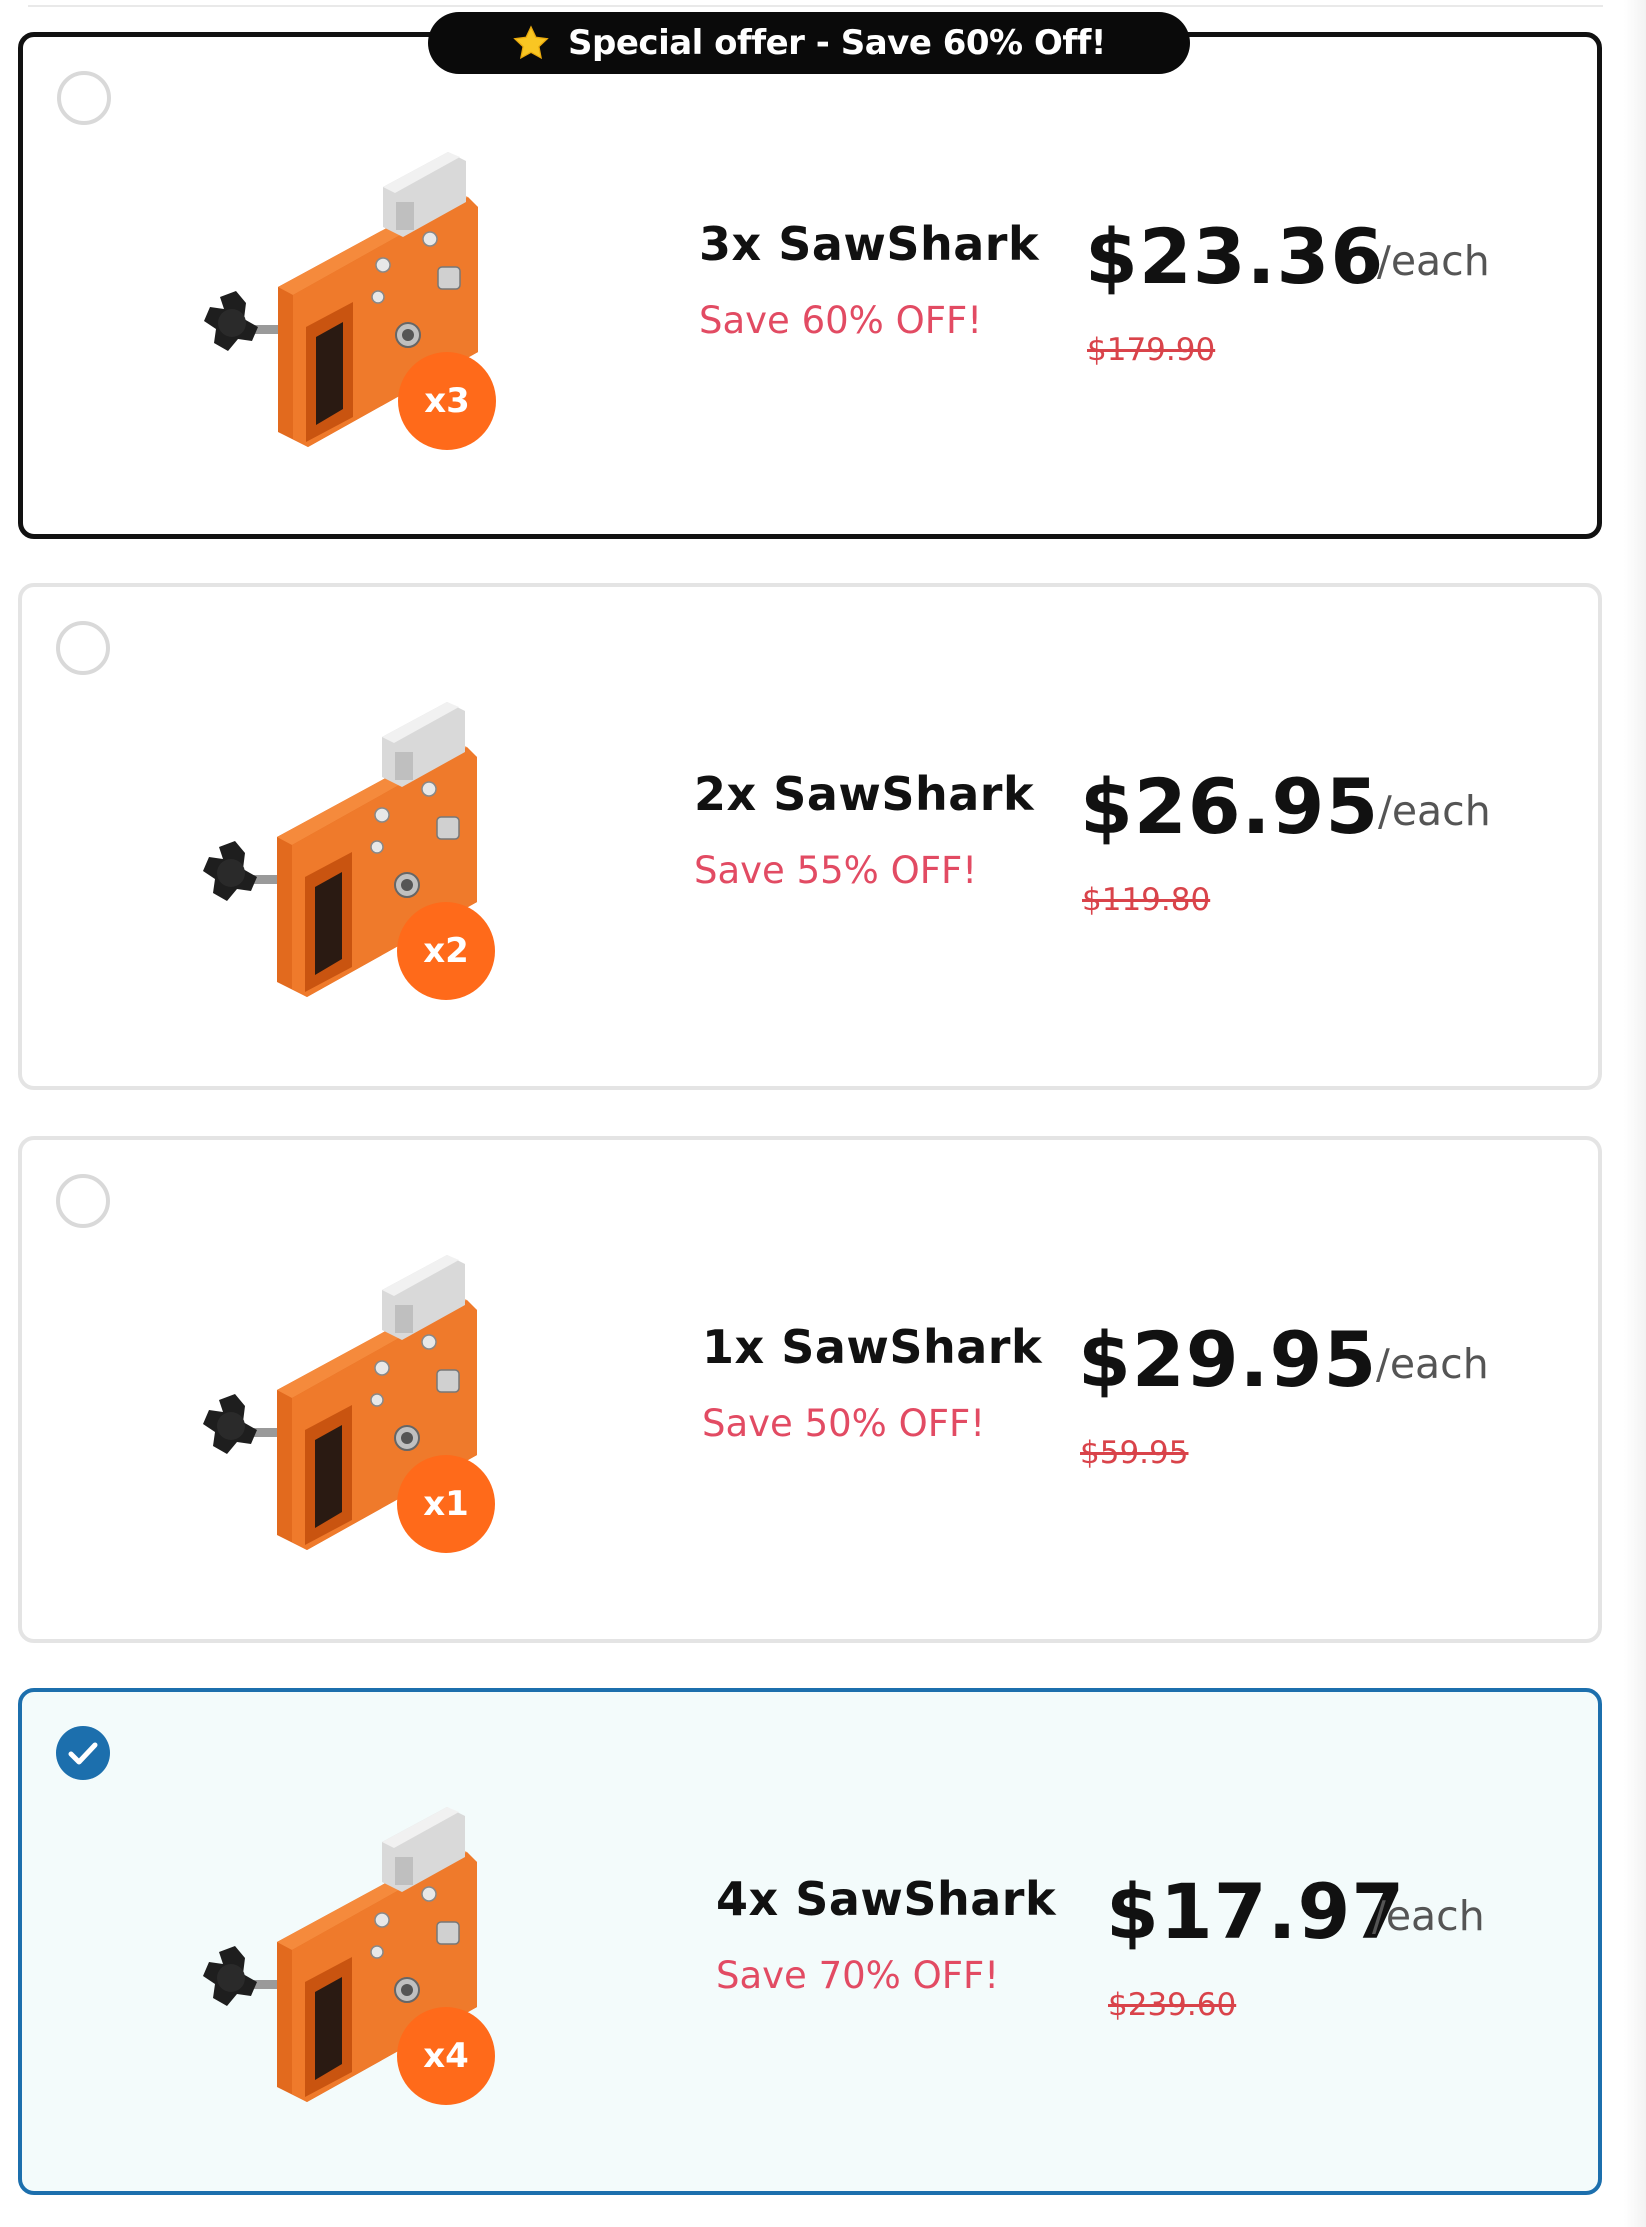 The image size is (1646, 2227). I want to click on offer-price: $29.95, so click(1228, 1359).